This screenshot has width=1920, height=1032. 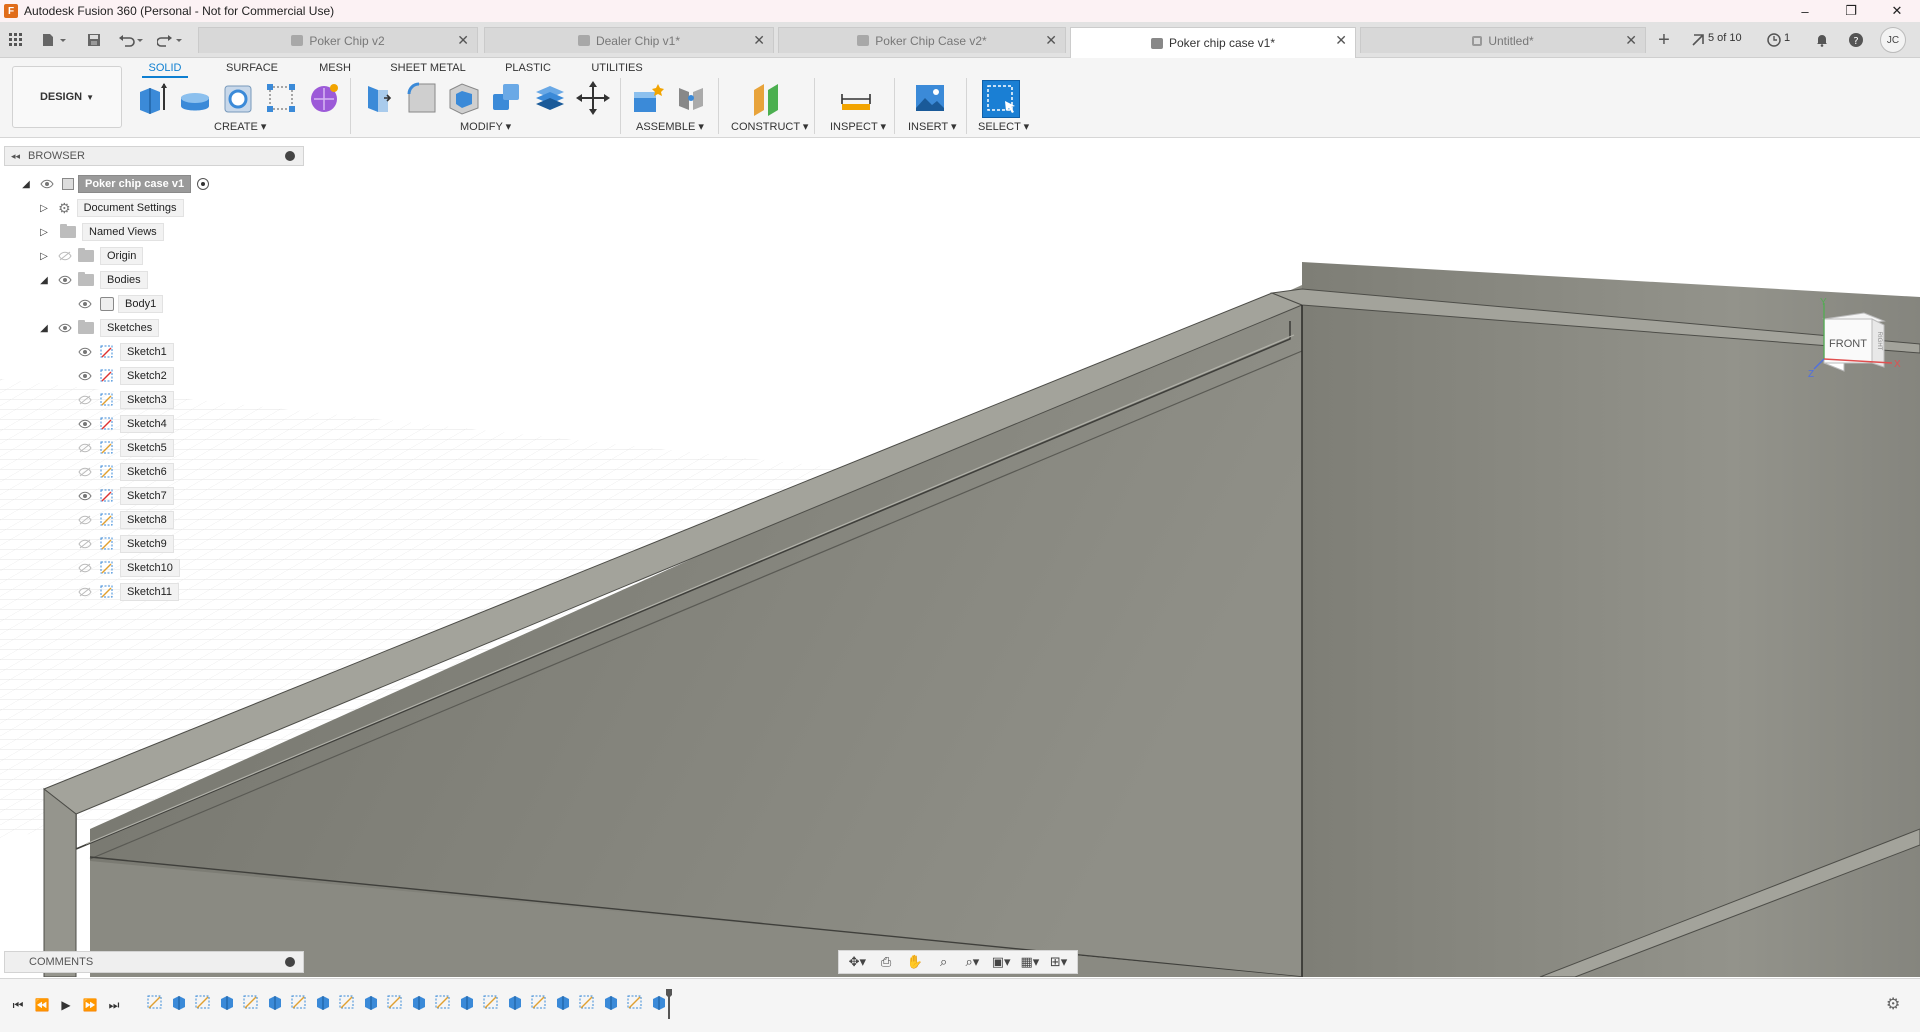 What do you see at coordinates (99, 328) in the screenshot?
I see `browser-item-sketches: ◢ Sketches` at bounding box center [99, 328].